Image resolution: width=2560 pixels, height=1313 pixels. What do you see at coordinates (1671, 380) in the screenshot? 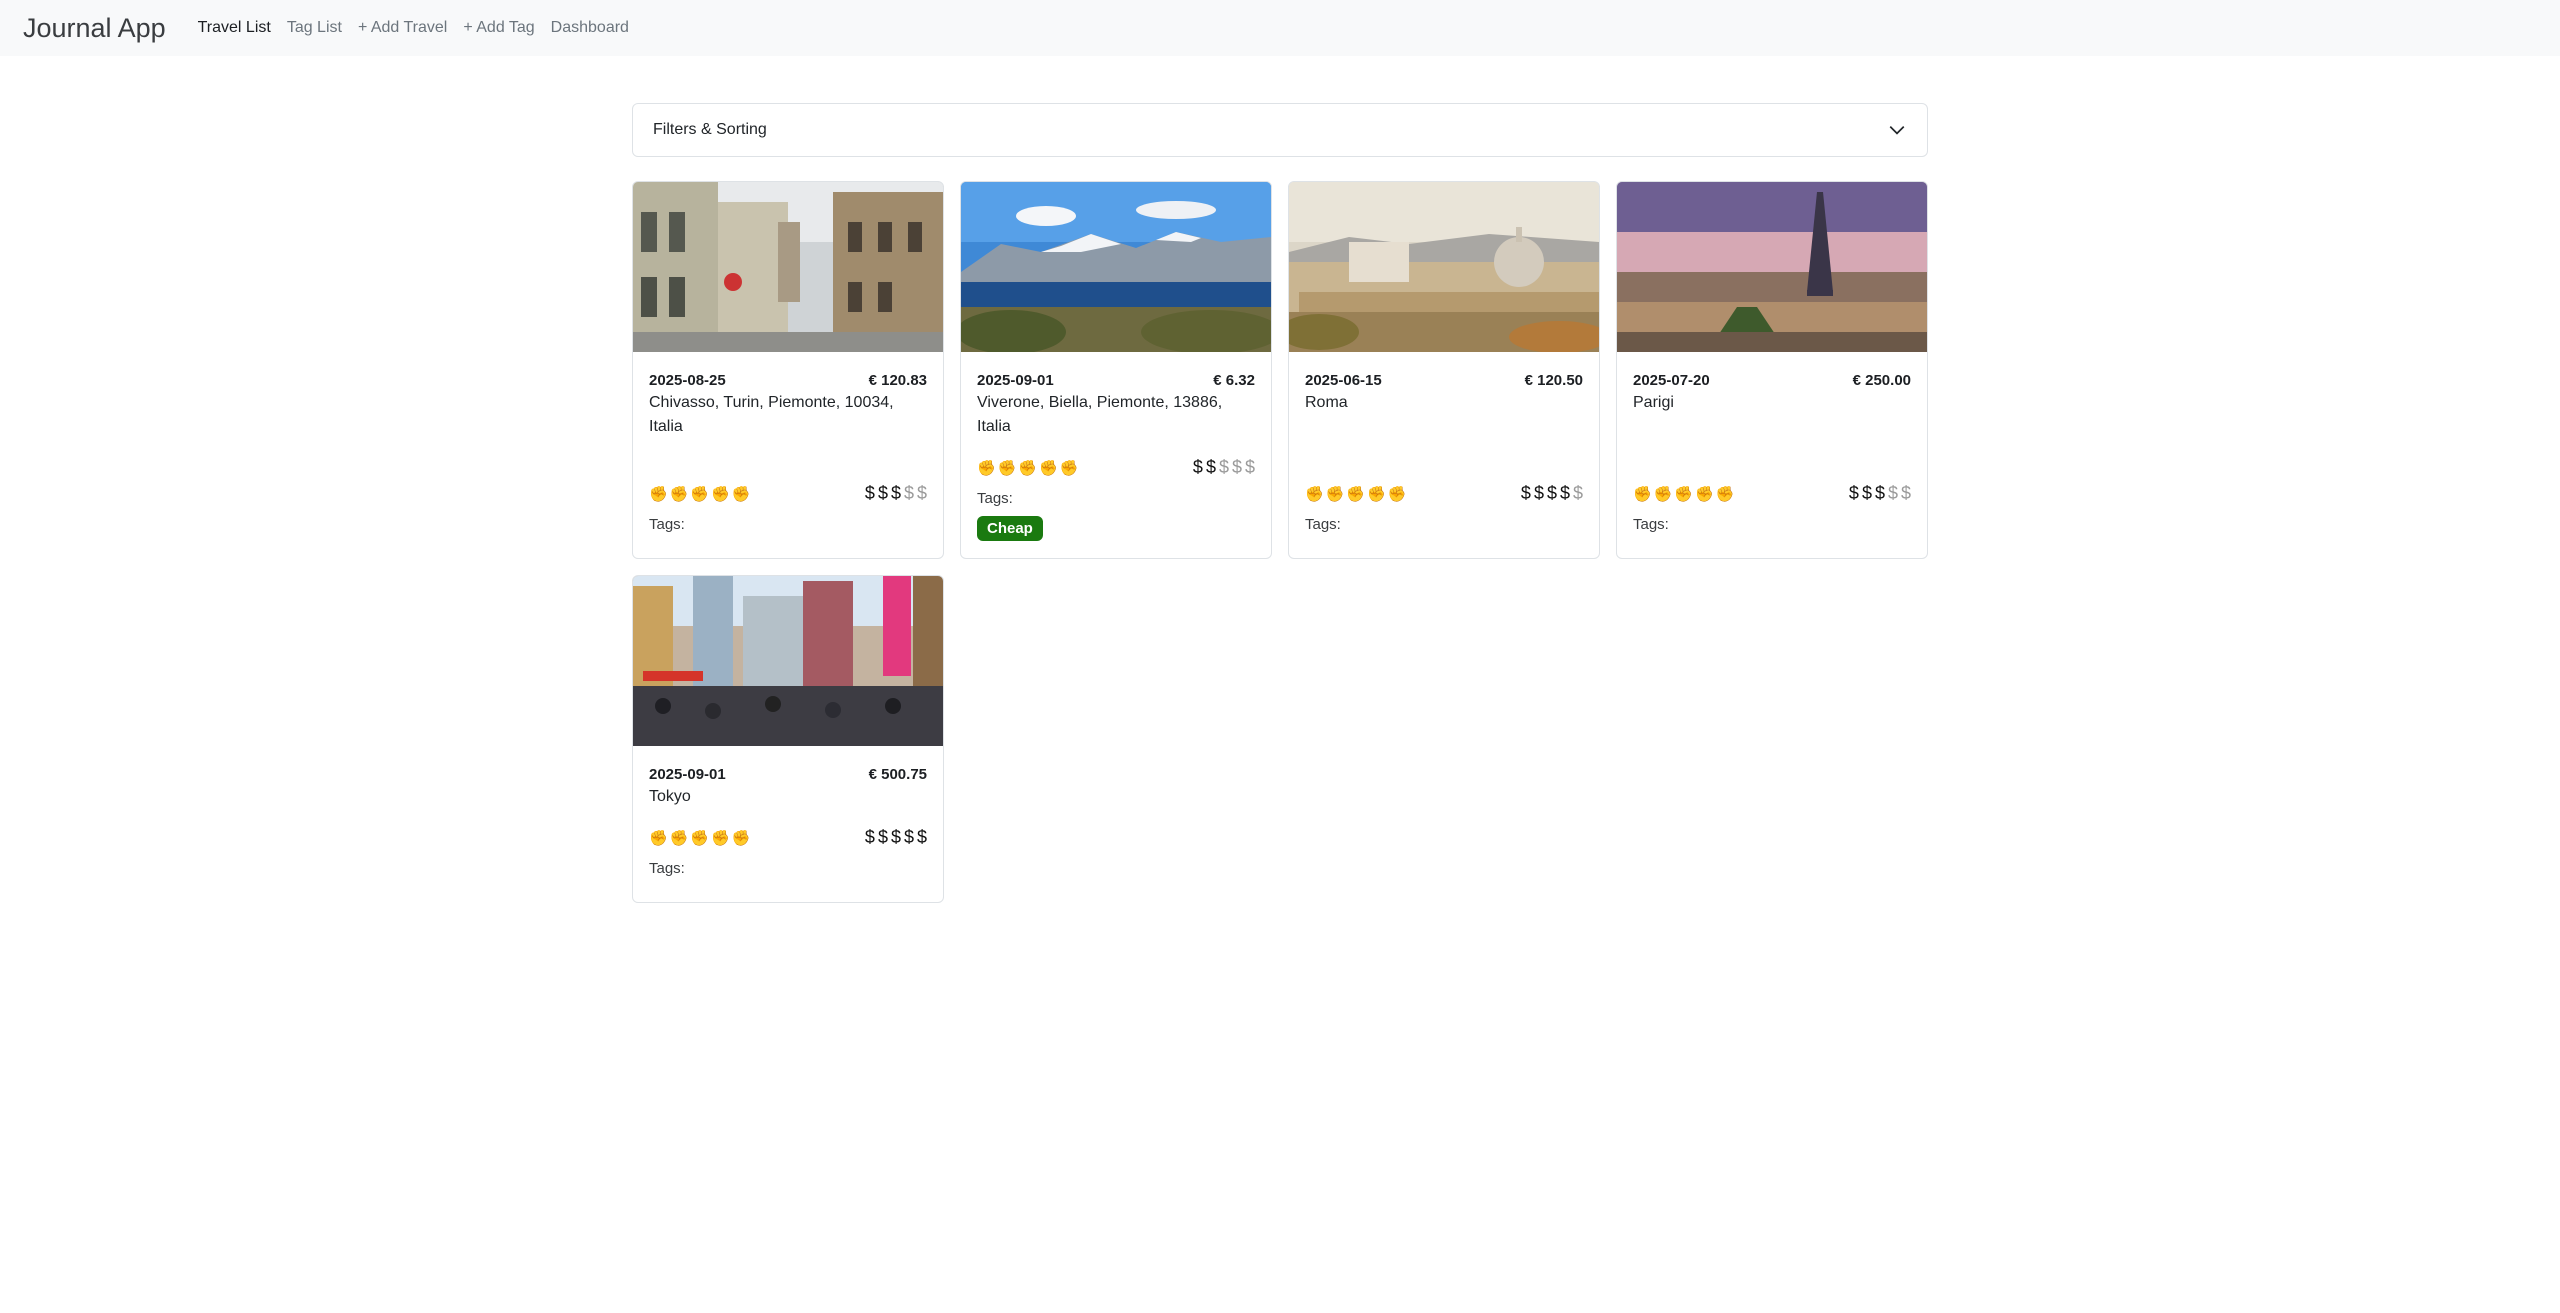
I see `travel-date: 2025-07-20` at bounding box center [1671, 380].